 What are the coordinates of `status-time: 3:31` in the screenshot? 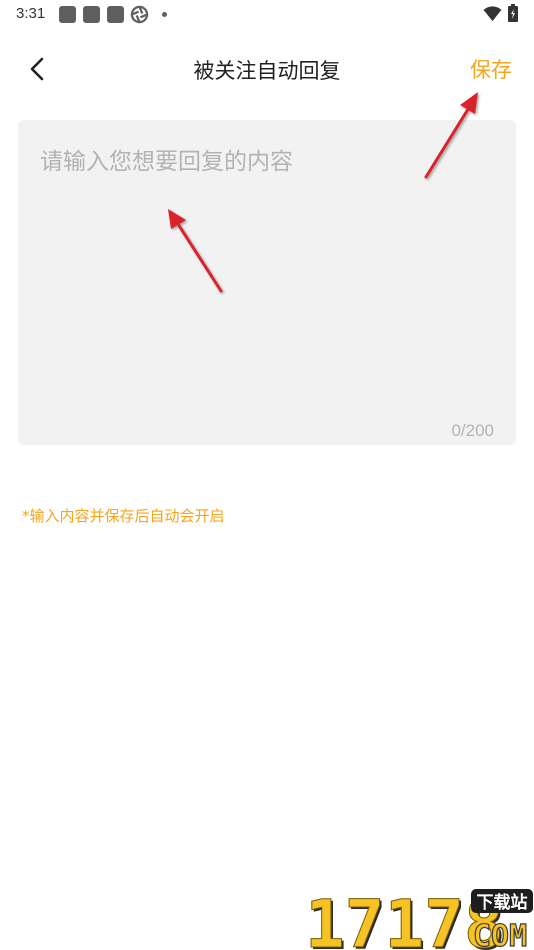 It's located at (31, 13).